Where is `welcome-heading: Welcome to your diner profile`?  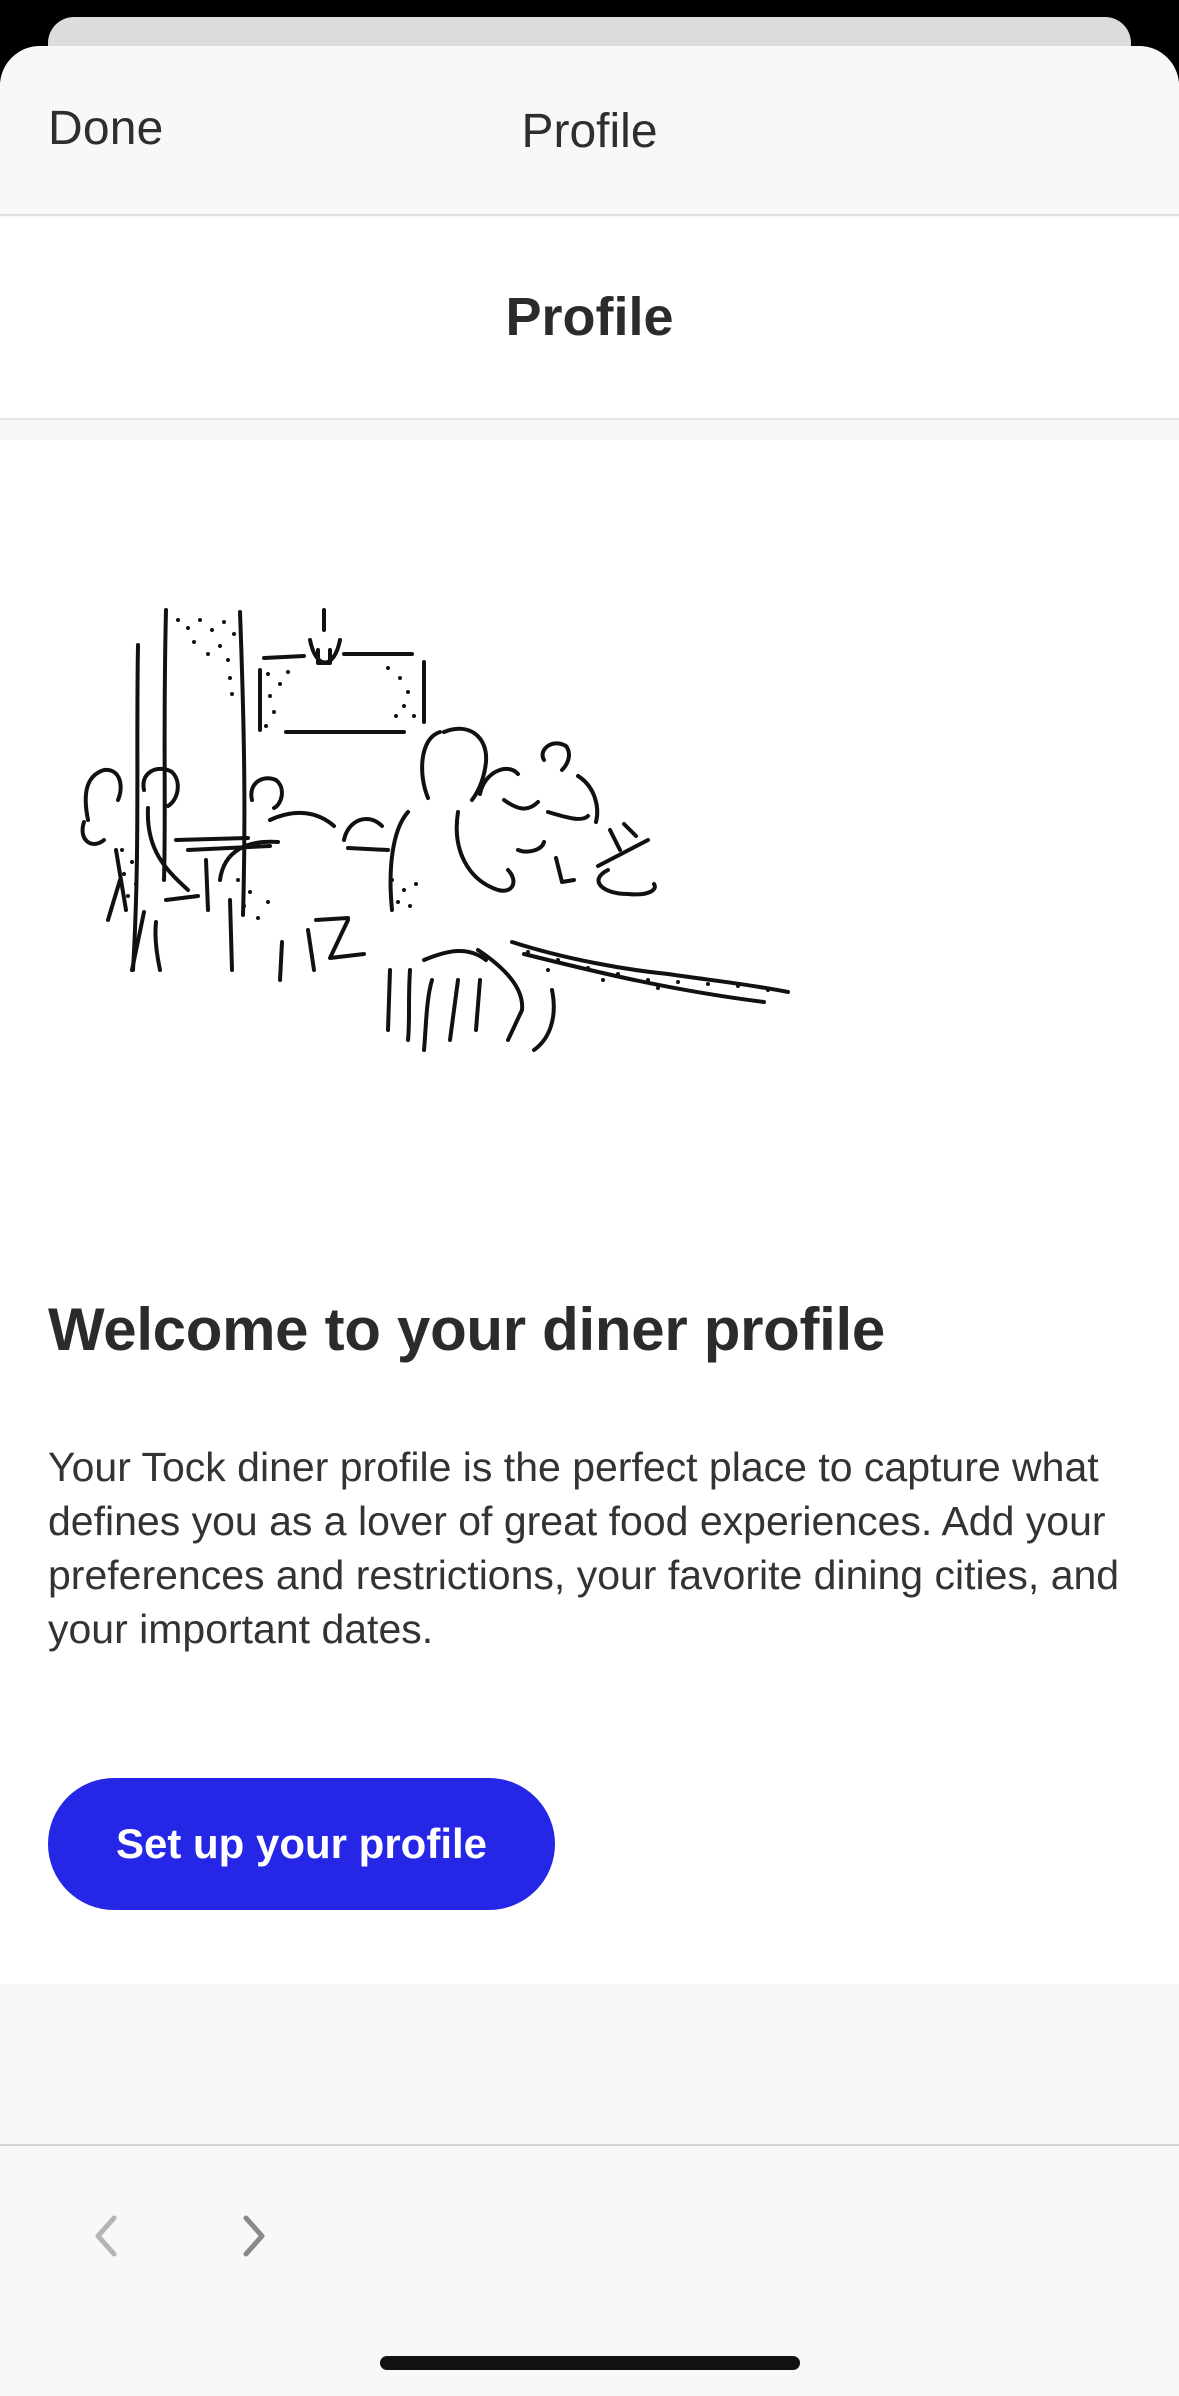 welcome-heading: Welcome to your diner profile is located at coordinates (466, 1329).